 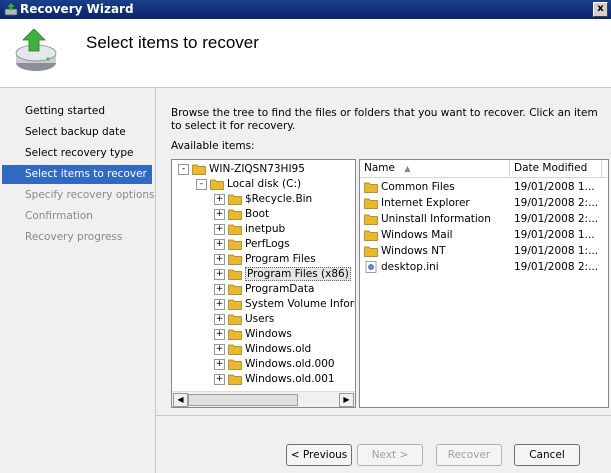 What do you see at coordinates (244, 319) in the screenshot?
I see `tree-node-folder: + Users` at bounding box center [244, 319].